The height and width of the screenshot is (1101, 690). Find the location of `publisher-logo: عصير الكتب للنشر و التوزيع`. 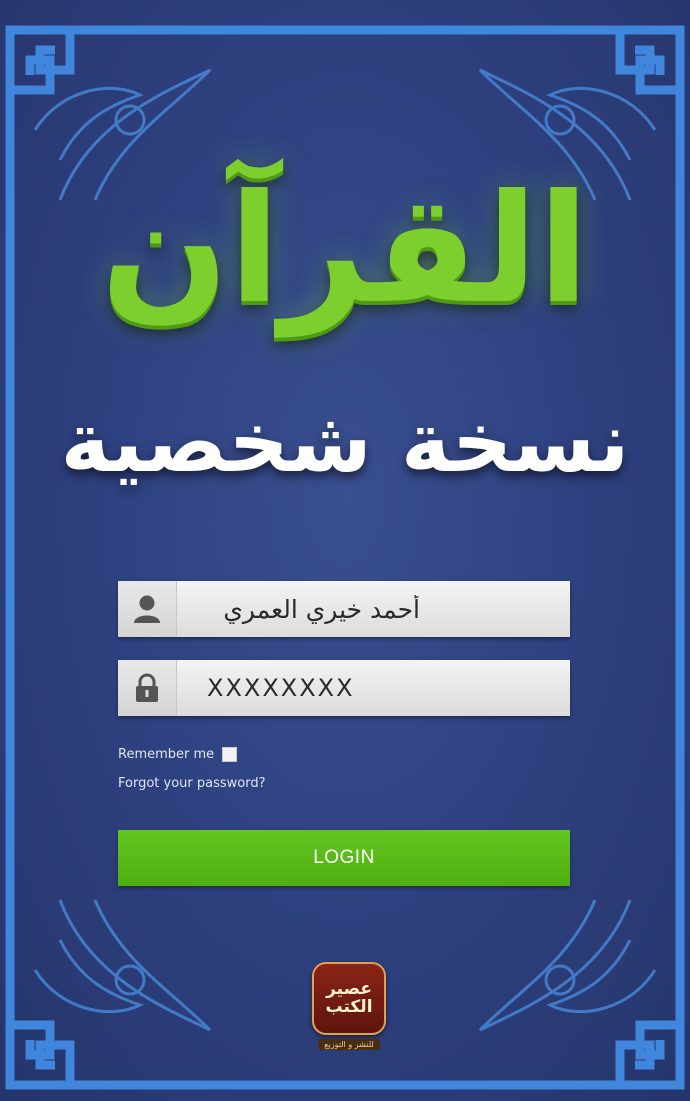

publisher-logo: عصير الكتب للنشر و التوزيع is located at coordinates (349, 1006).